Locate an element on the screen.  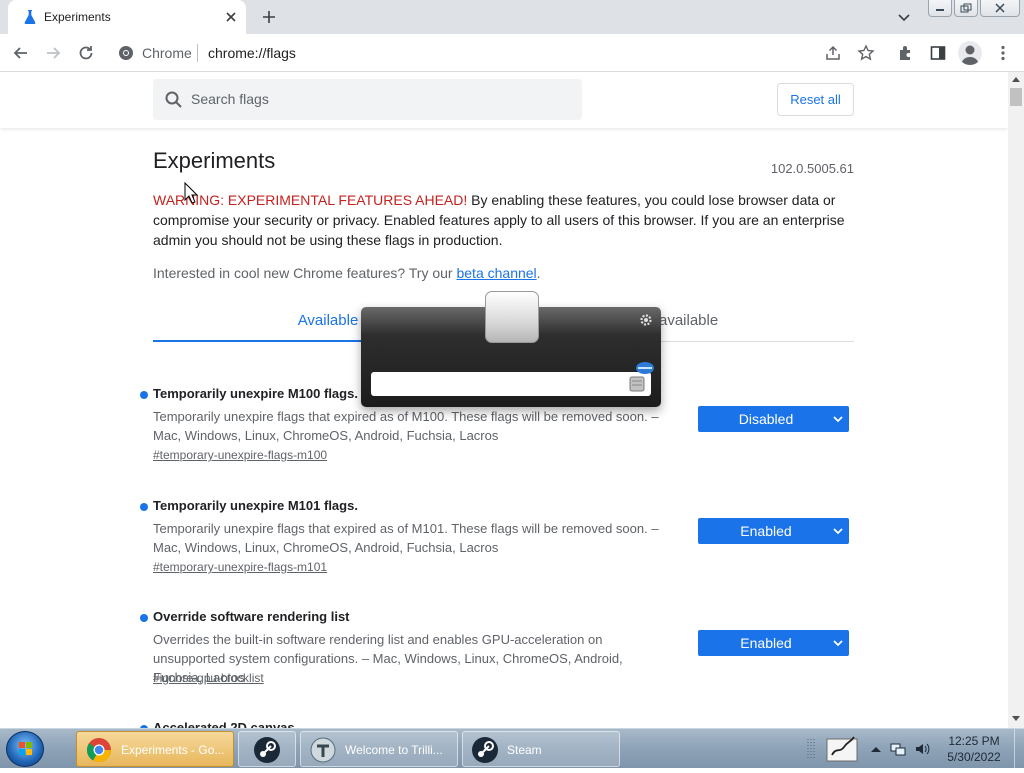
pen-input-icon is located at coordinates (842, 749).